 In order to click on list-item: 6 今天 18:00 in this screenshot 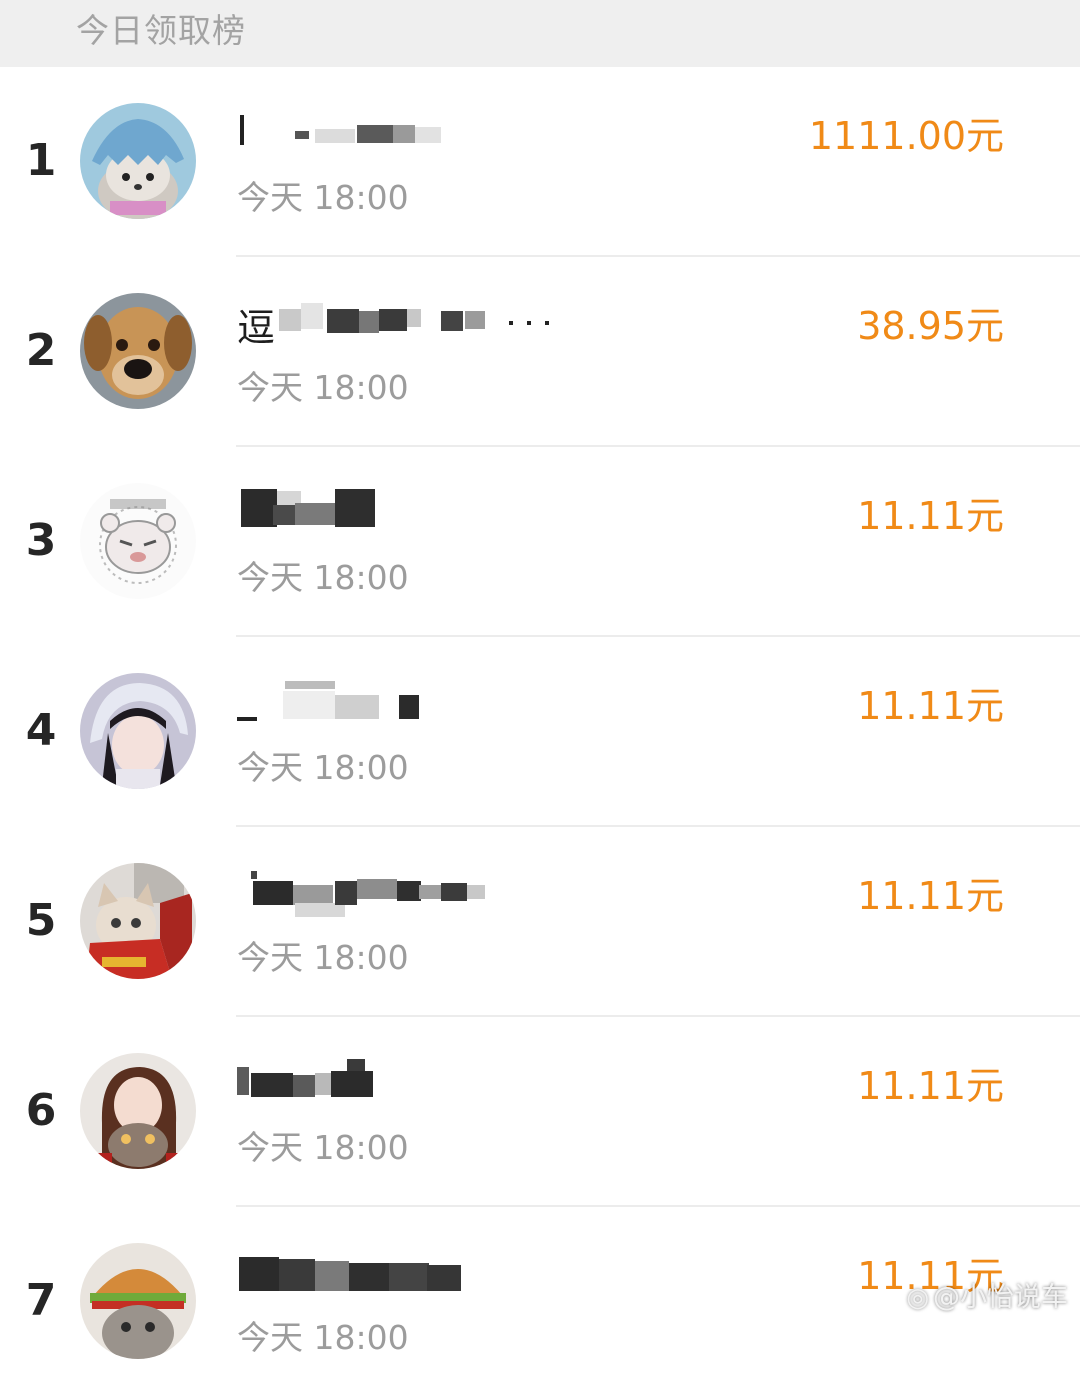, I will do `click(540, 1112)`.